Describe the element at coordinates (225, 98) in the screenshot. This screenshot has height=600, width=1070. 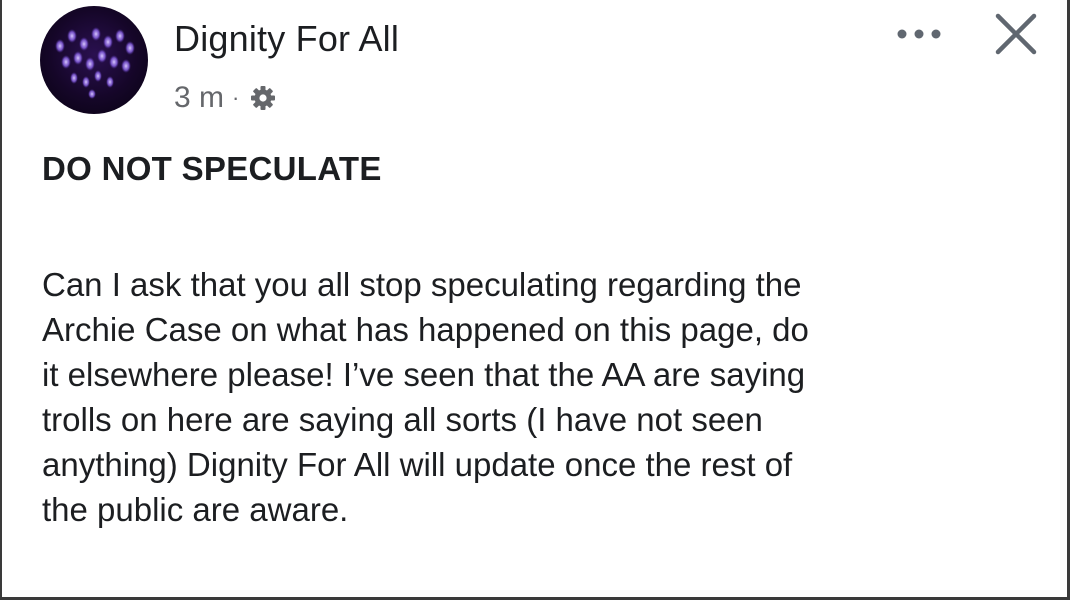
I see `post-meta: 3 m ·` at that location.